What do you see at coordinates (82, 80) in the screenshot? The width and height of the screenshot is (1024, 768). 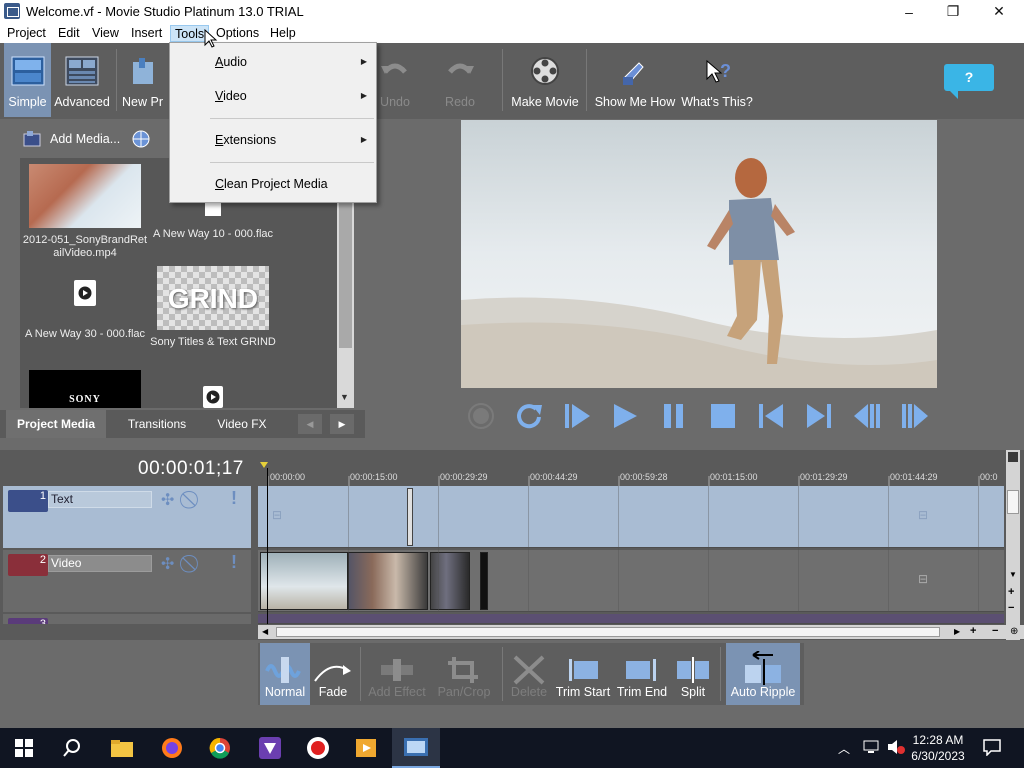 I see `advanced-mode-button: Advanced` at bounding box center [82, 80].